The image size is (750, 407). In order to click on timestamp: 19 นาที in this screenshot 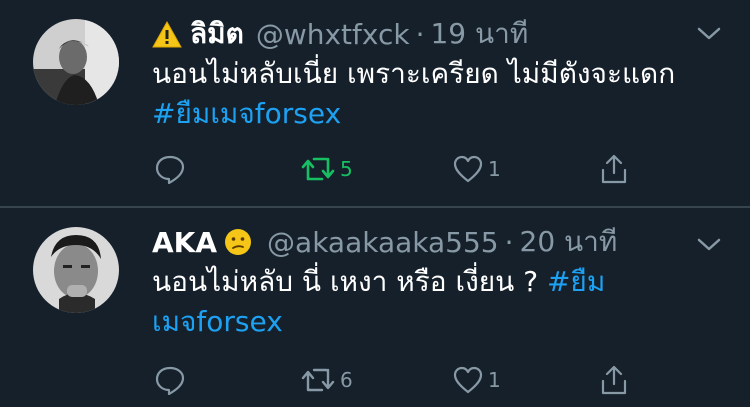, I will do `click(479, 34)`.